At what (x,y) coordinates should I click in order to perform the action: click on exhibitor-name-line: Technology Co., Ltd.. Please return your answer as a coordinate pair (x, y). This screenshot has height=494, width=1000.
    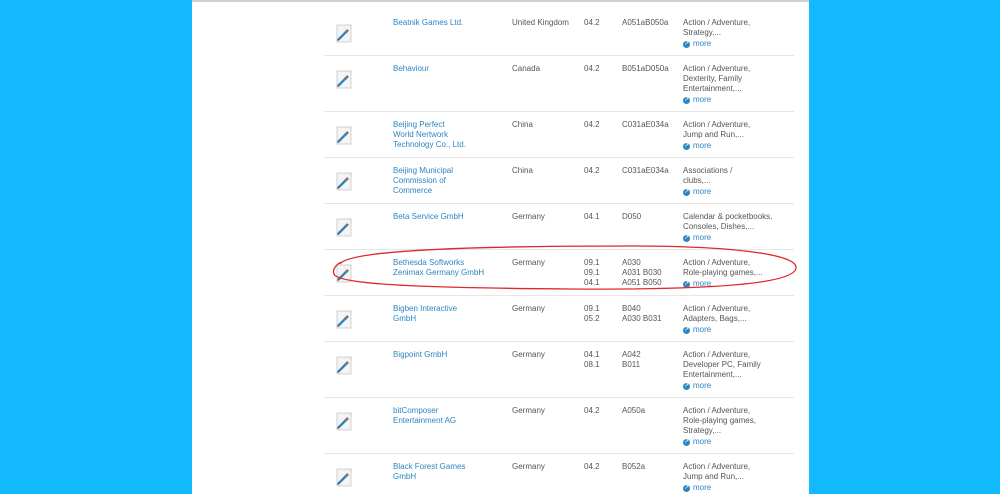
    Looking at the image, I should click on (448, 145).